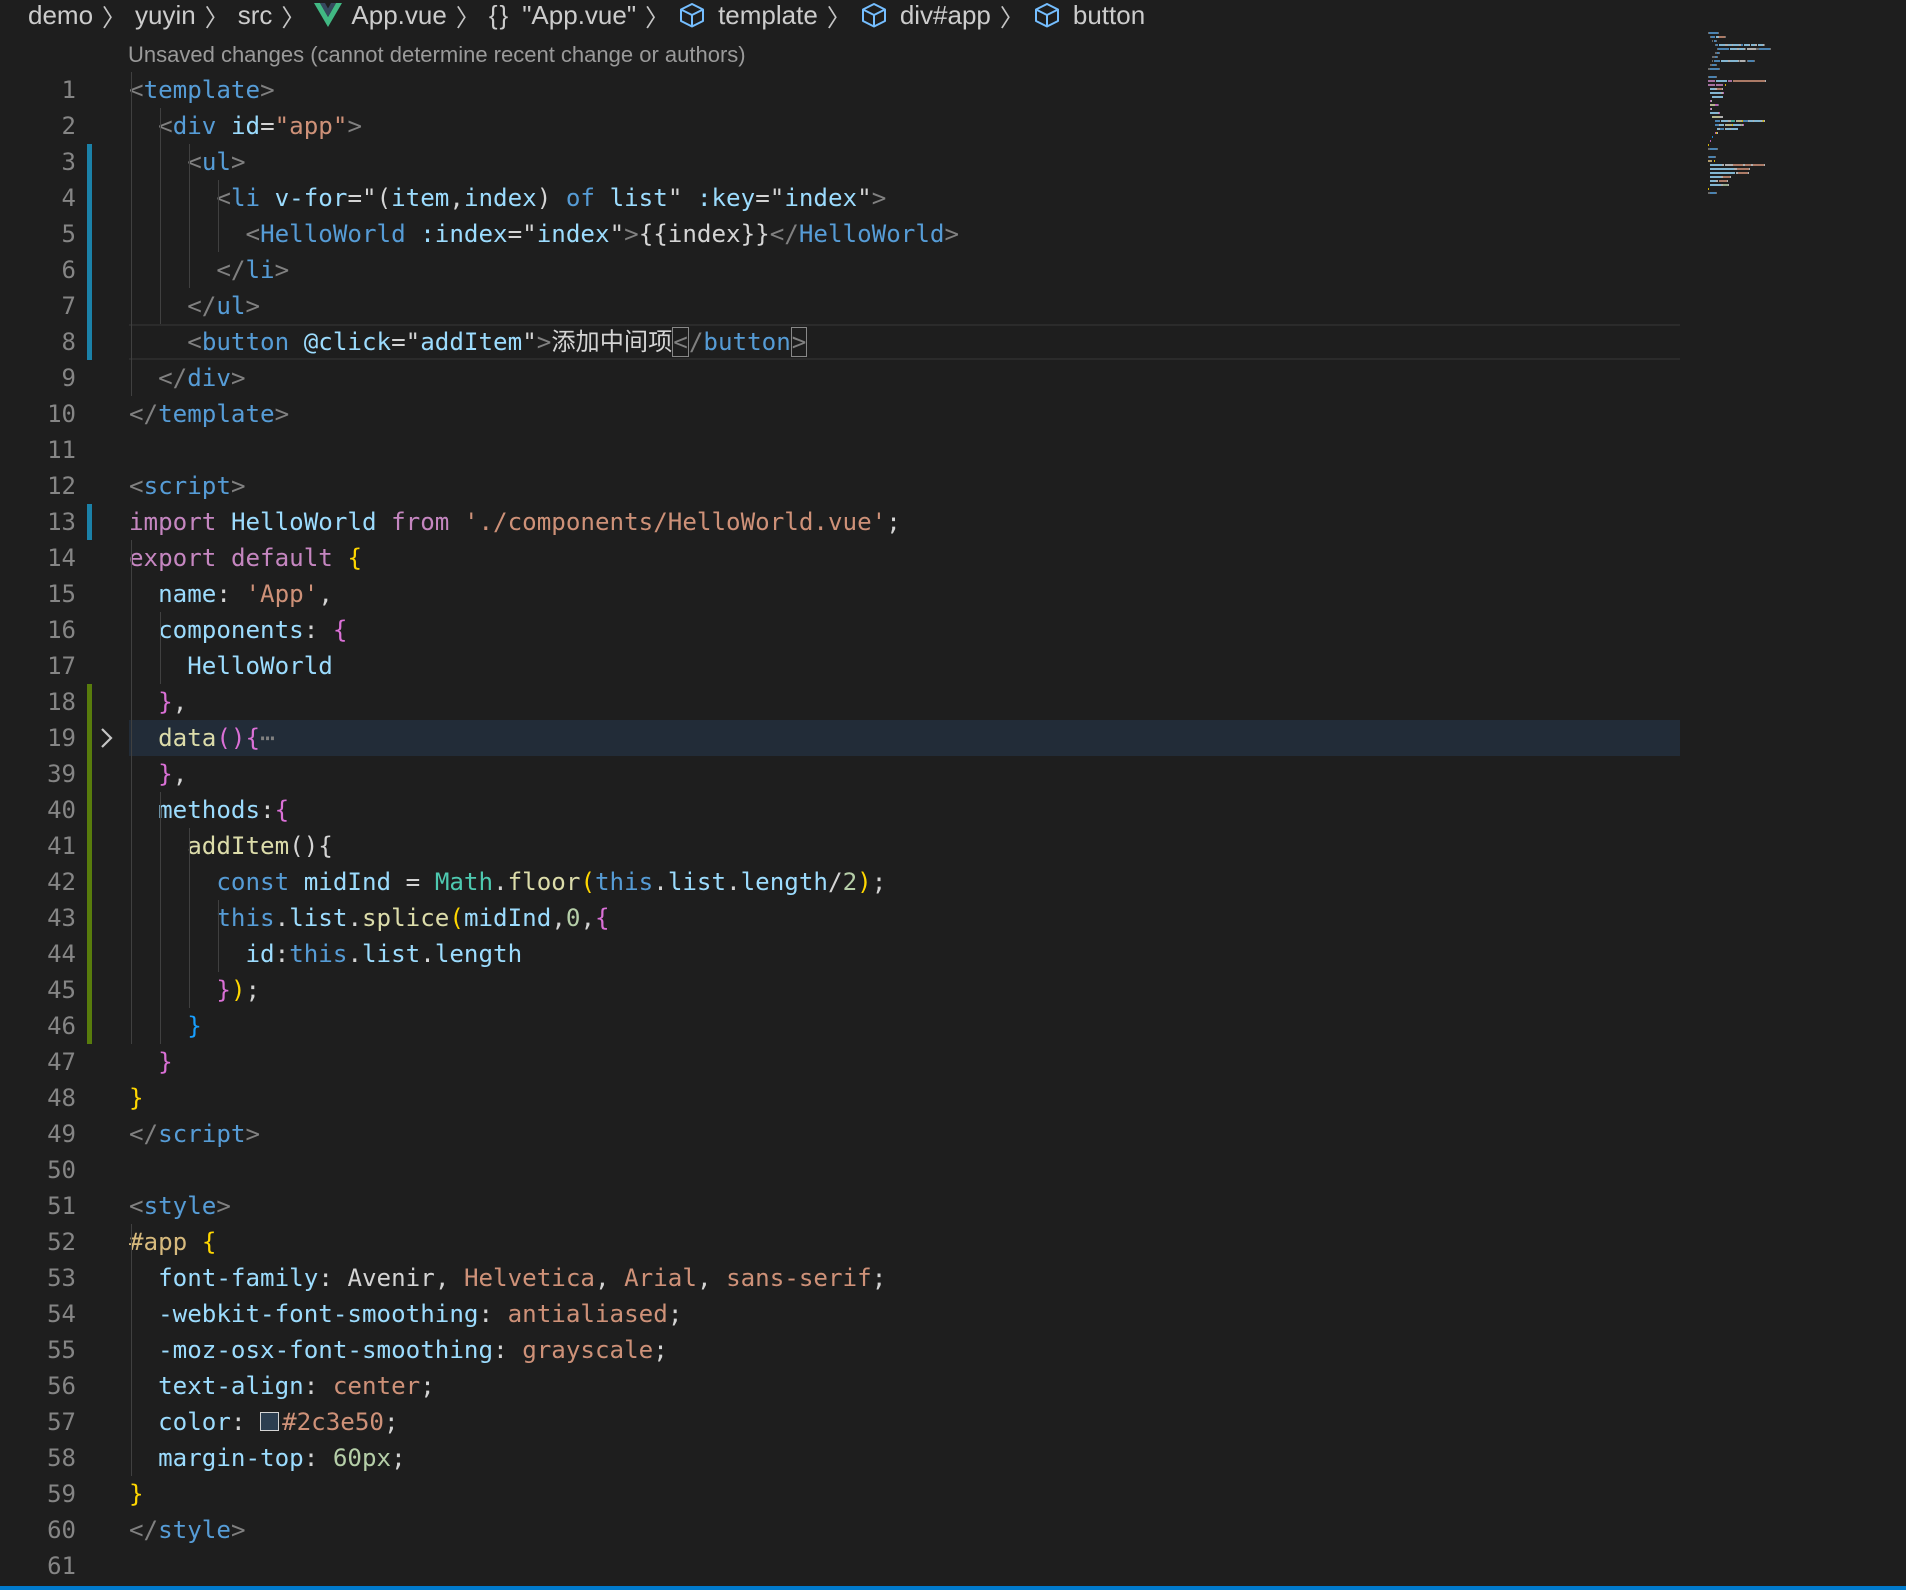 The image size is (1906, 1590). What do you see at coordinates (840, 810) in the screenshot?
I see `code-line: 40 methods:{` at bounding box center [840, 810].